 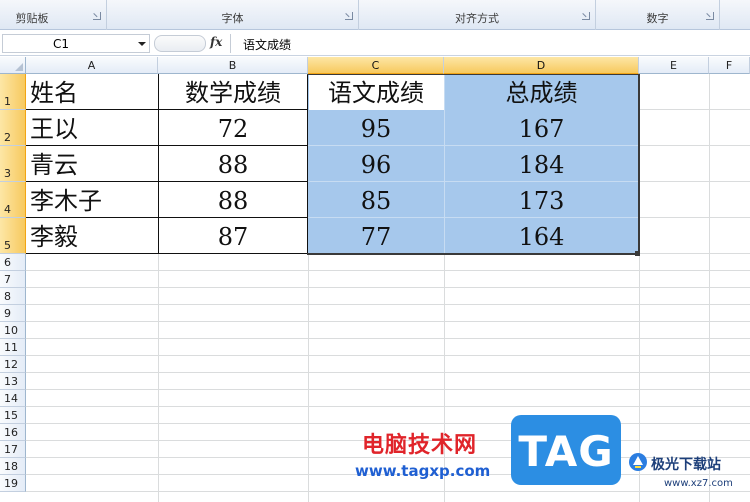 I want to click on name-box-value: C1, so click(x=61, y=44).